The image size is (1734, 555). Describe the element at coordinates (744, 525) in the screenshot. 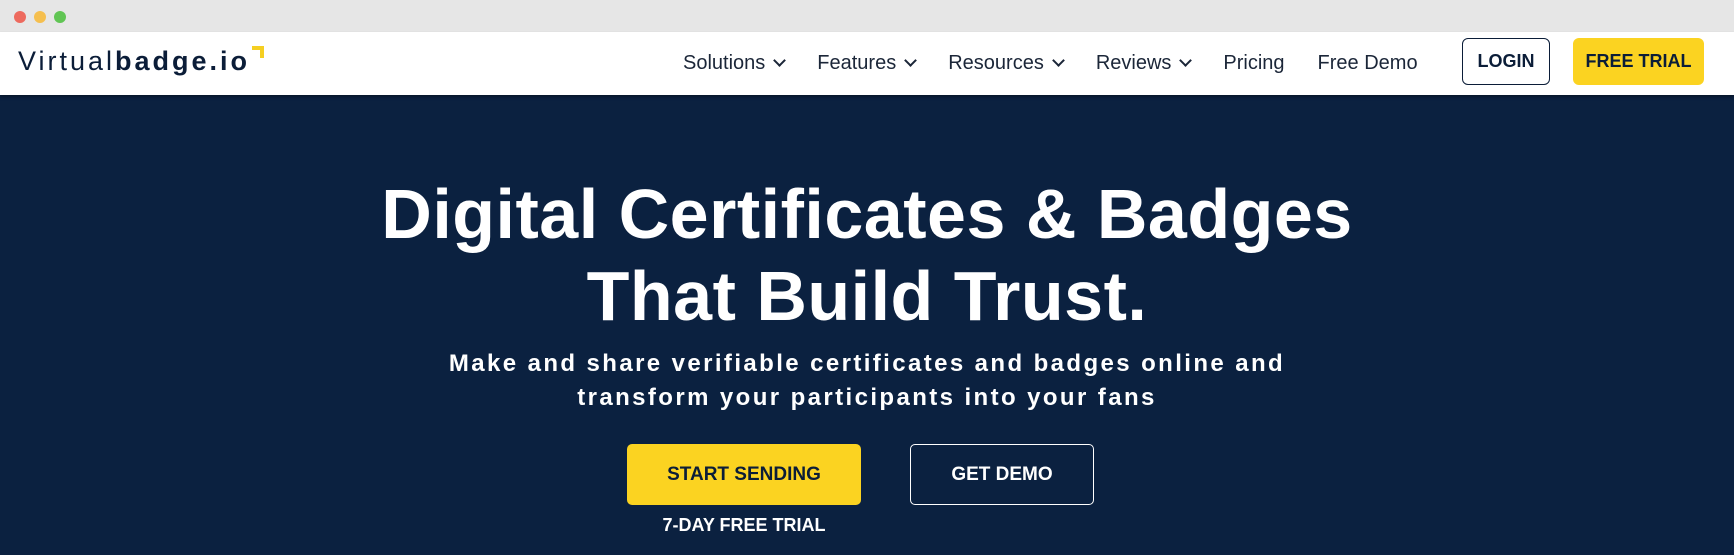

I see `free-trial-note: 7-DAY FREE TRIAL` at that location.